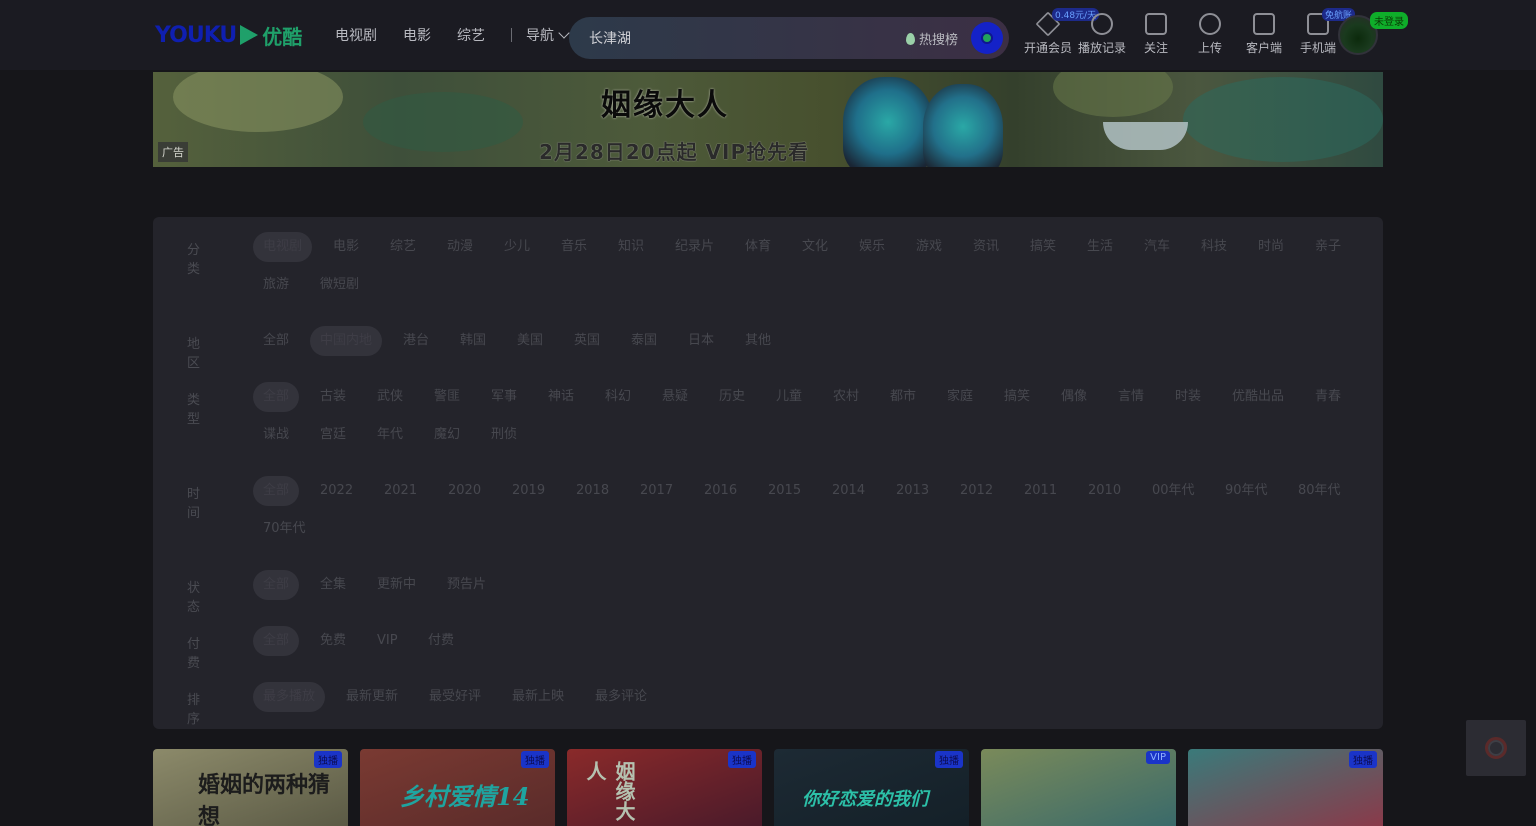  I want to click on filter-option: 言情, so click(1131, 397).